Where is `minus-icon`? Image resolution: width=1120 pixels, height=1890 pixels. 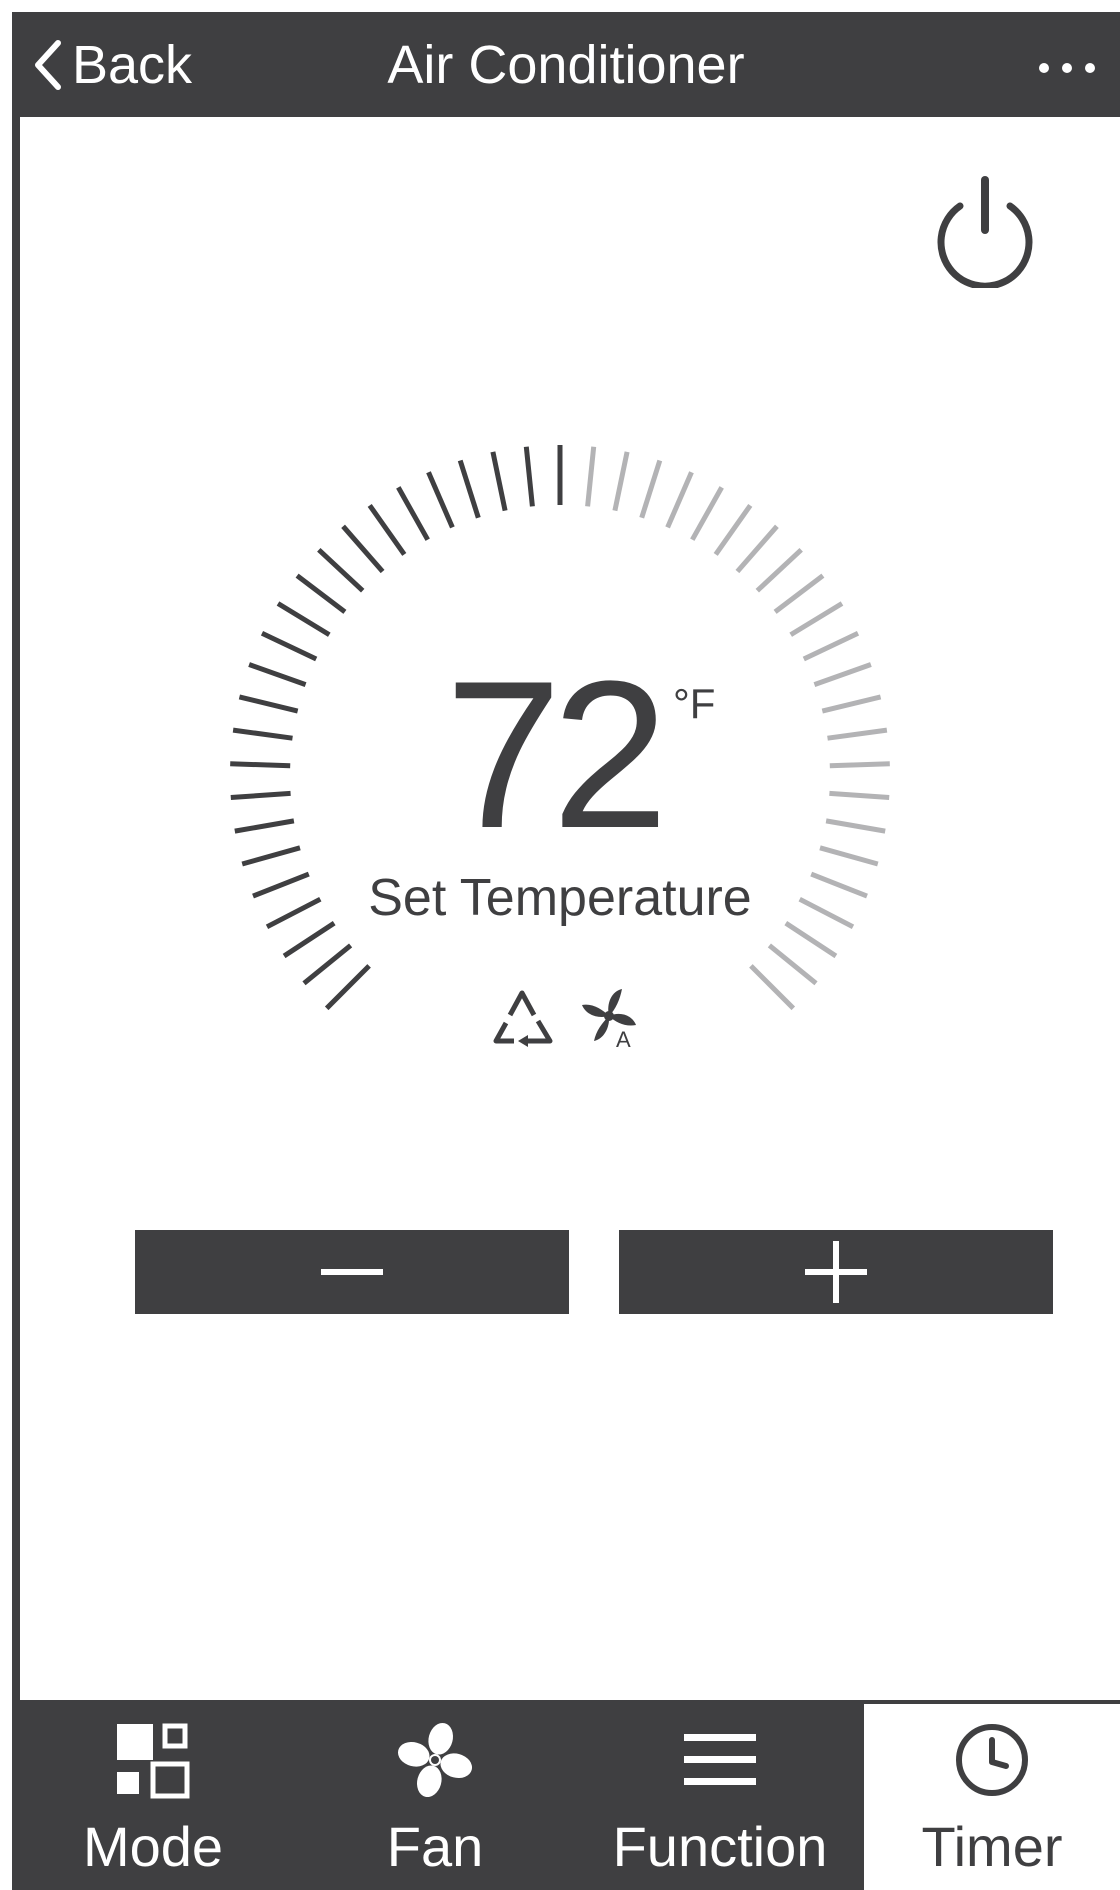 minus-icon is located at coordinates (352, 1272).